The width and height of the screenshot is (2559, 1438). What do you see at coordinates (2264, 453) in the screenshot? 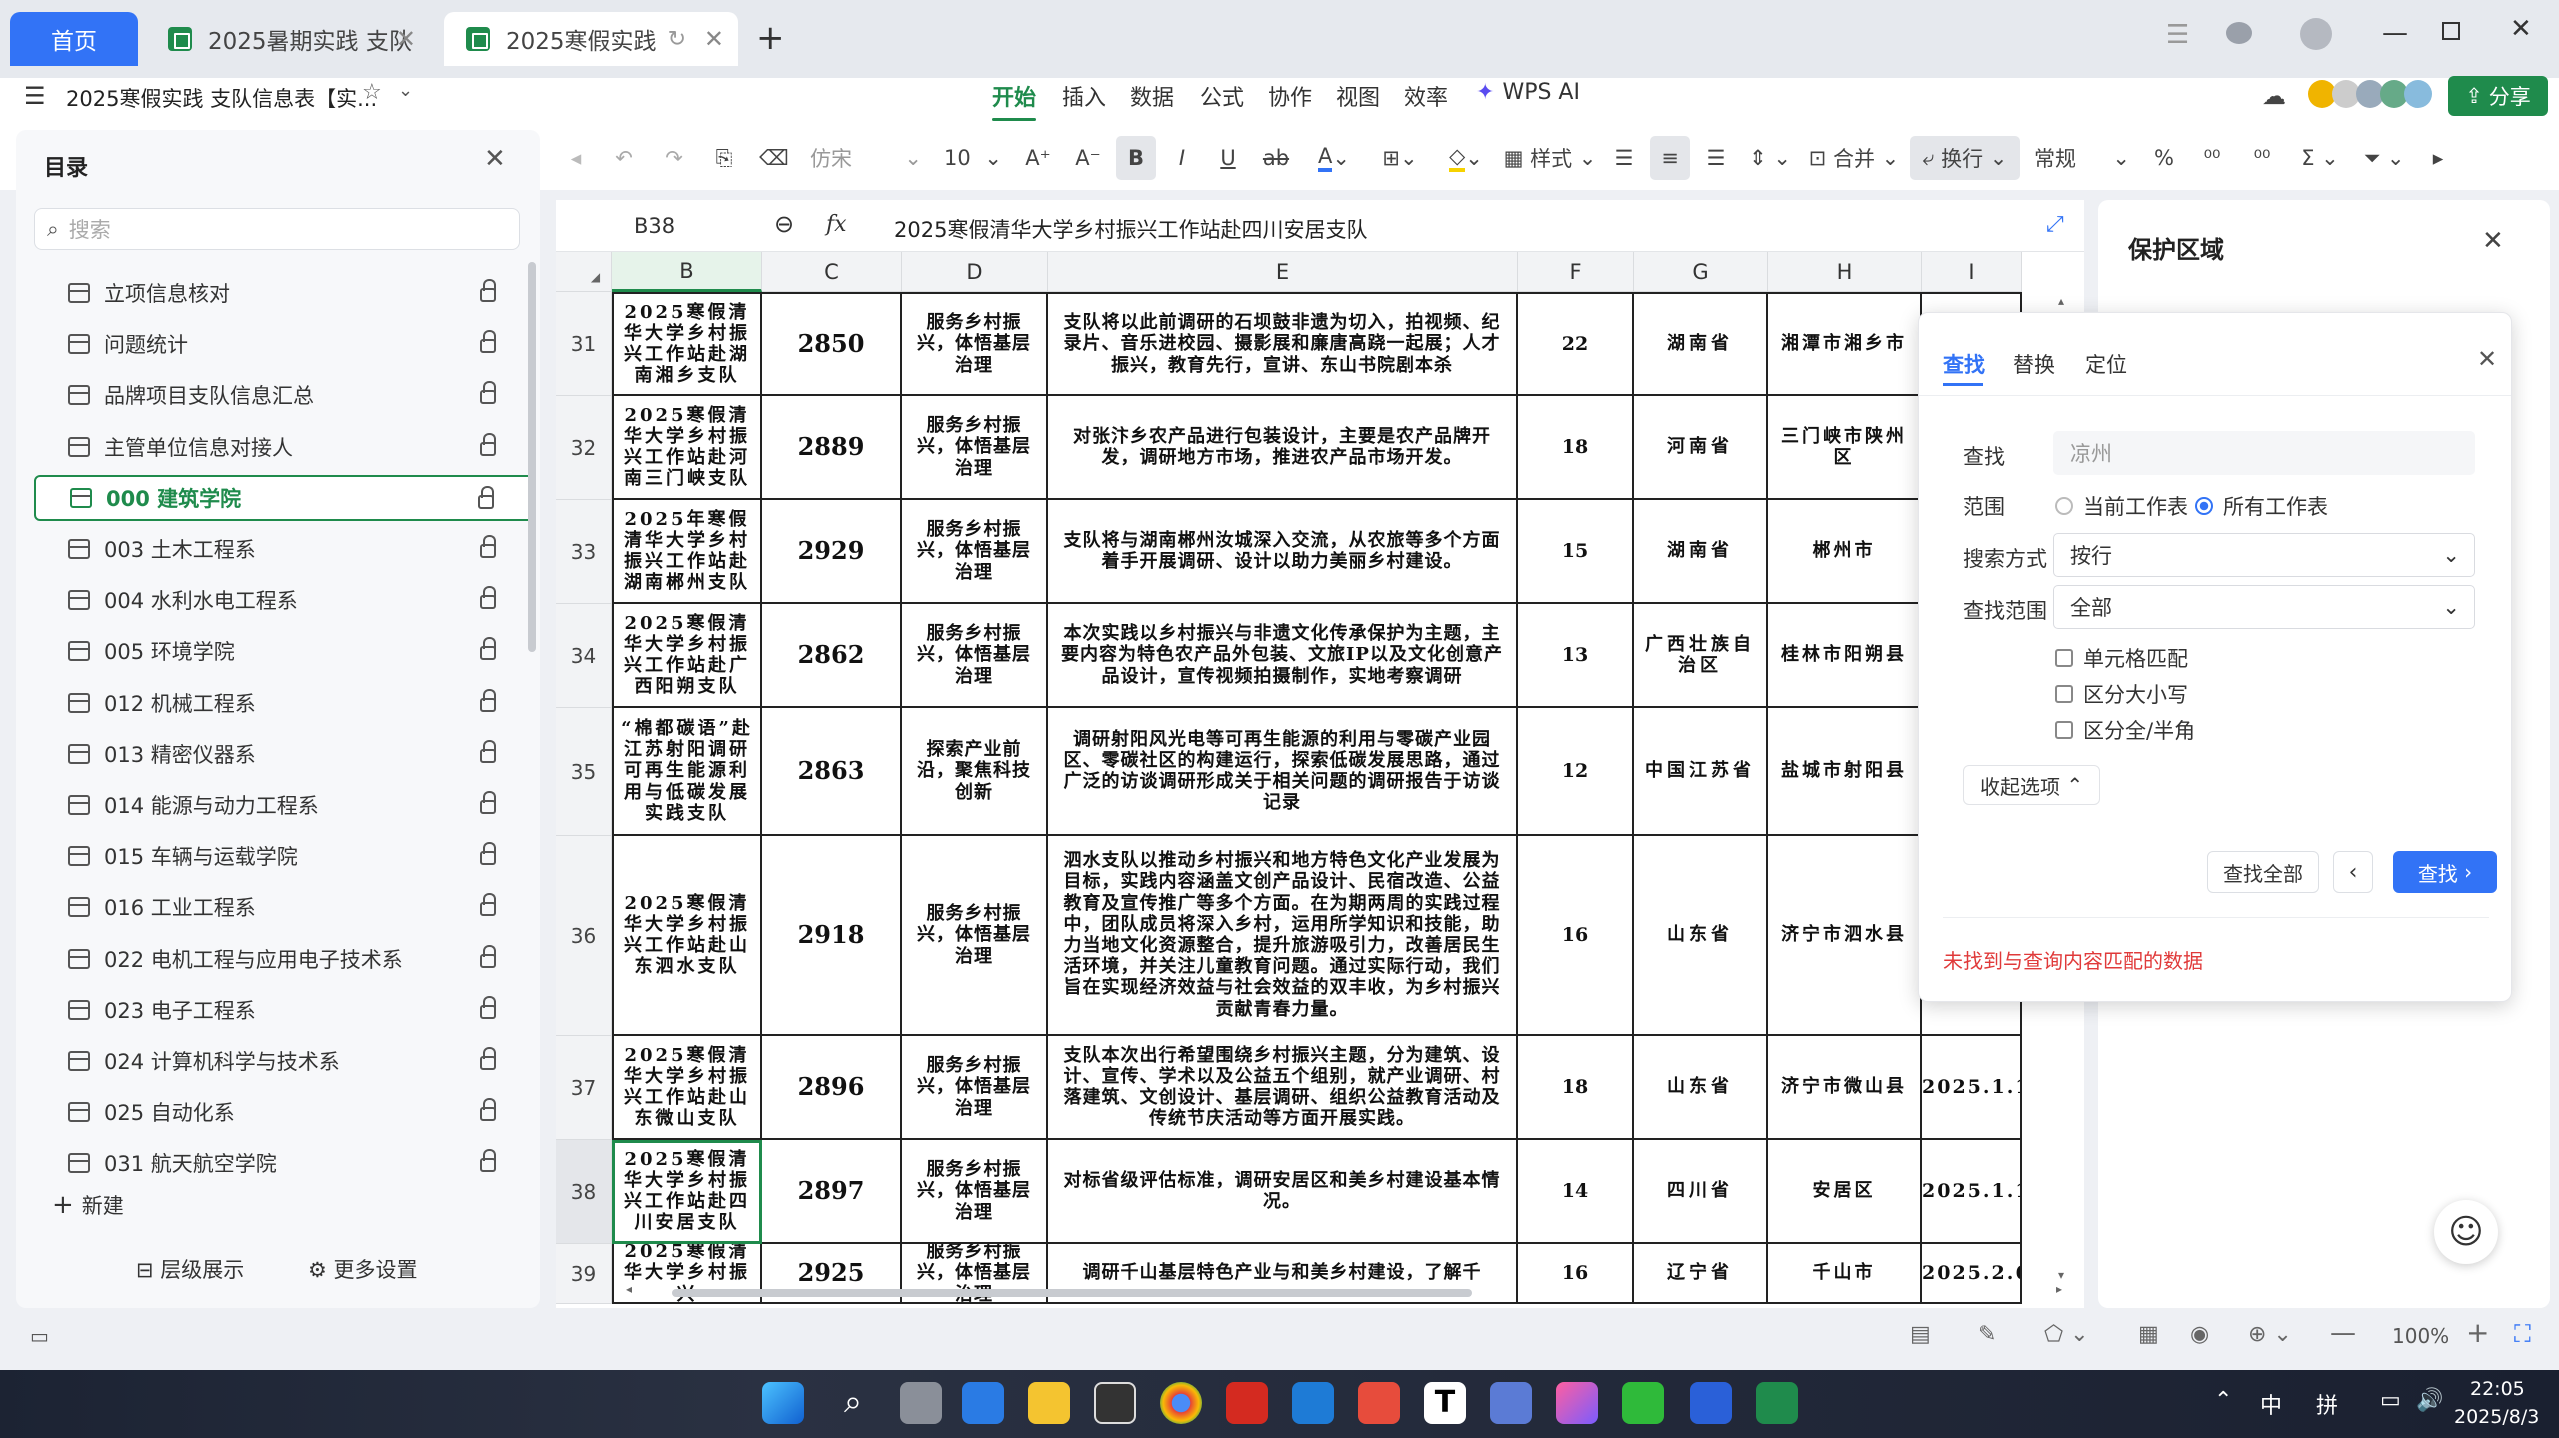
I see `find-input: 凉州` at bounding box center [2264, 453].